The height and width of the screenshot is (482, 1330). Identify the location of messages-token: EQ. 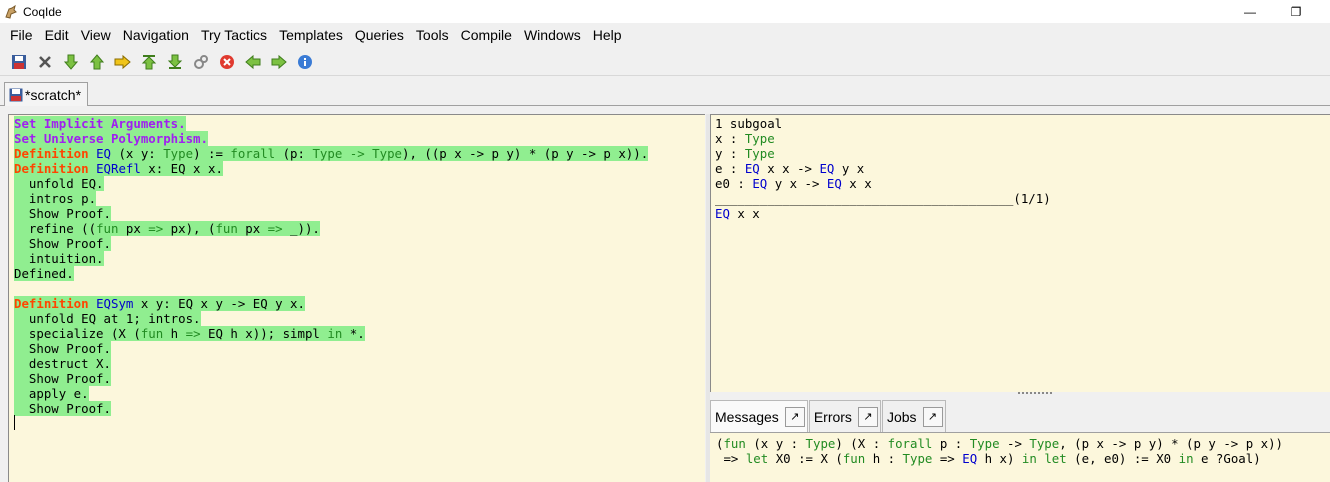
(970, 458).